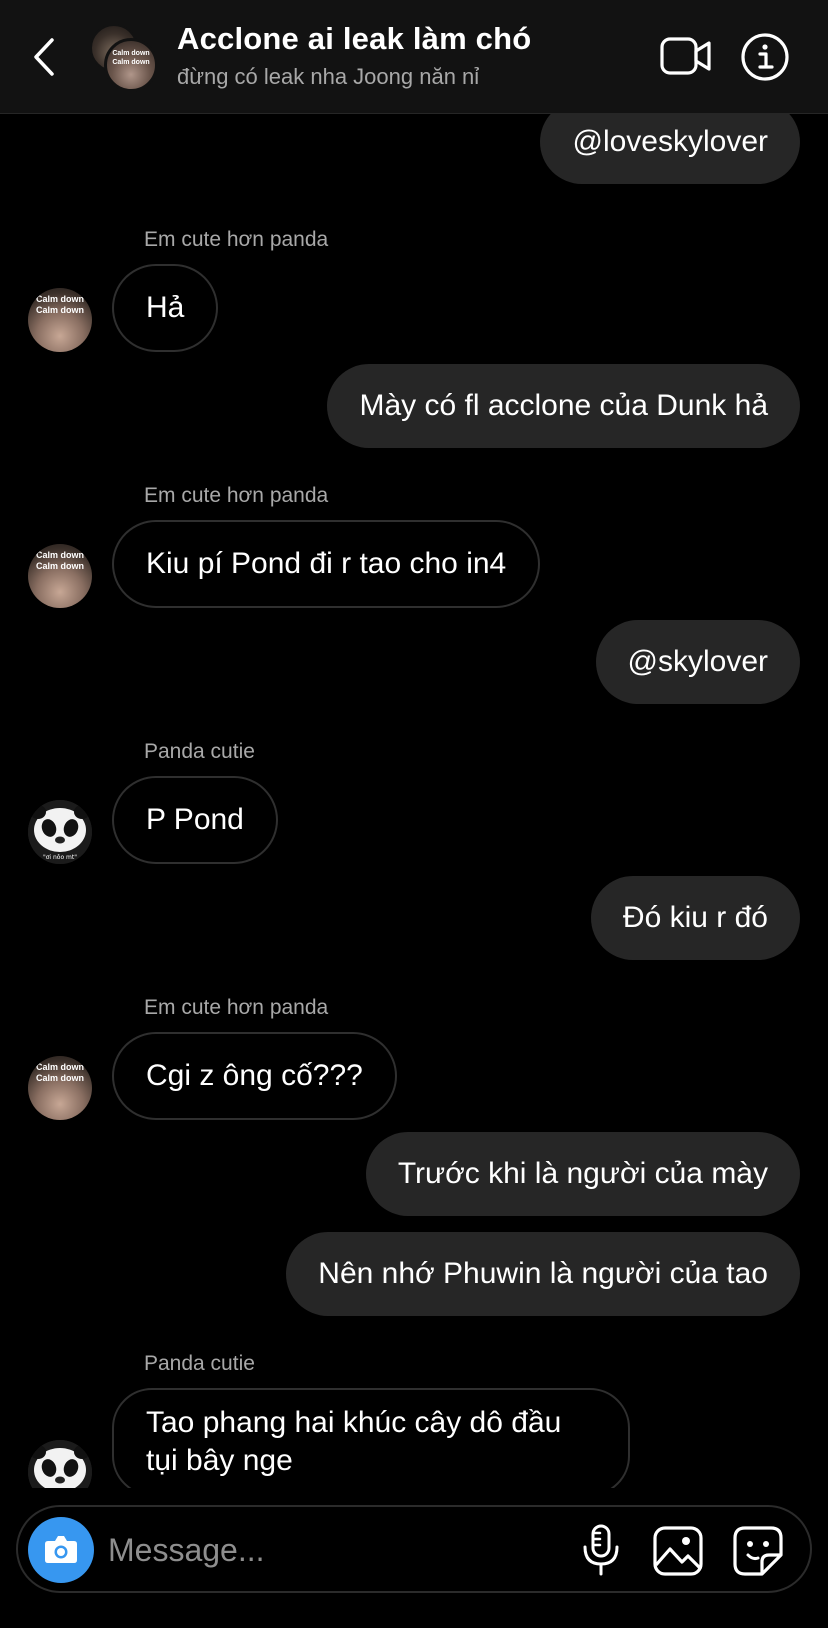 This screenshot has width=828, height=1628. I want to click on avatar-panda, so click(60, 1464).